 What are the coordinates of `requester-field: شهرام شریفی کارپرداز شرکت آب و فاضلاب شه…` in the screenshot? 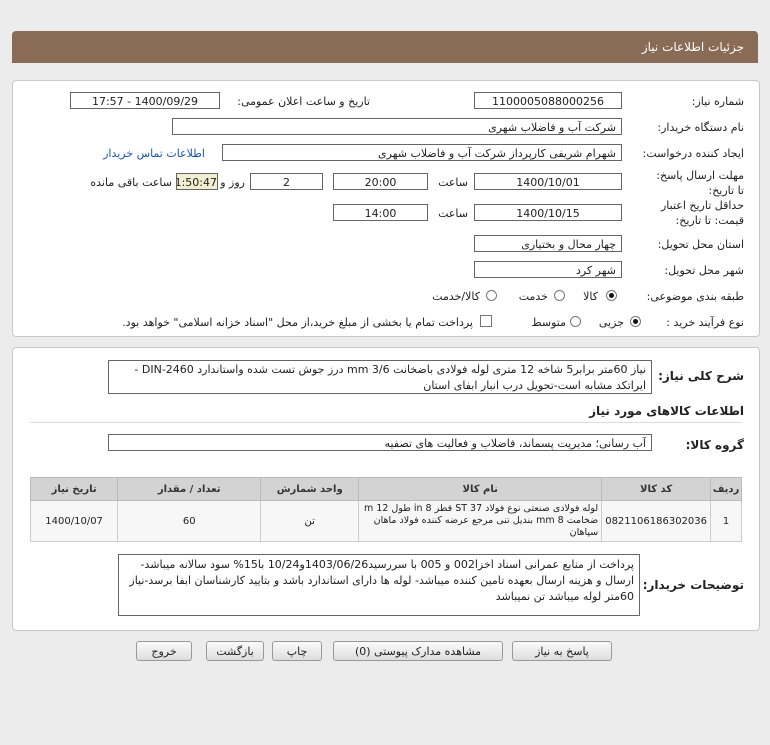 It's located at (422, 152).